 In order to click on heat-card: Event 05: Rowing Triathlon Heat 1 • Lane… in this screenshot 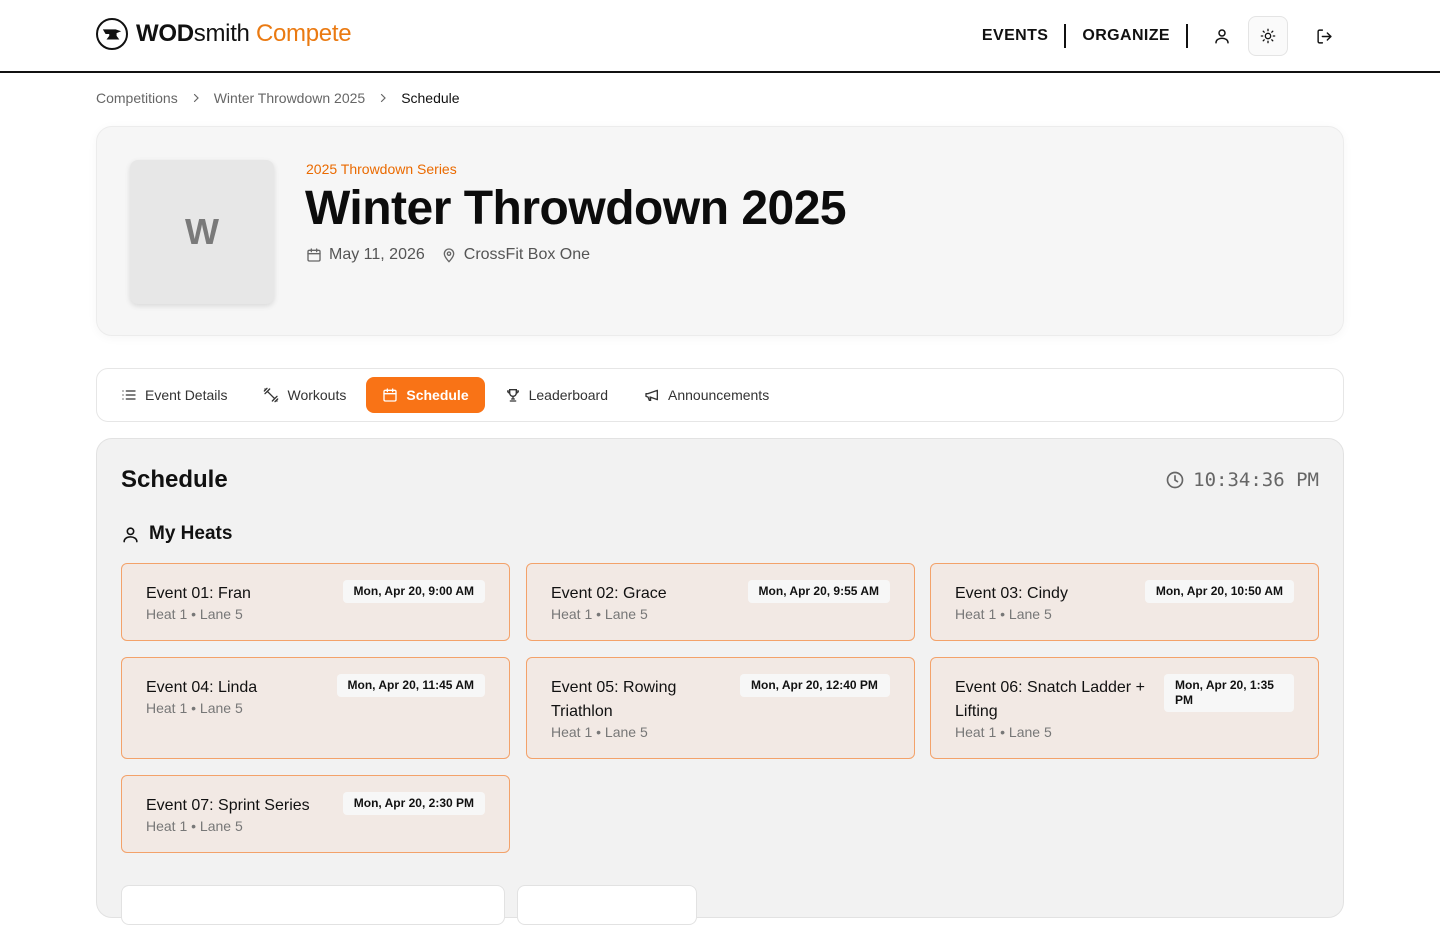, I will do `click(720, 708)`.